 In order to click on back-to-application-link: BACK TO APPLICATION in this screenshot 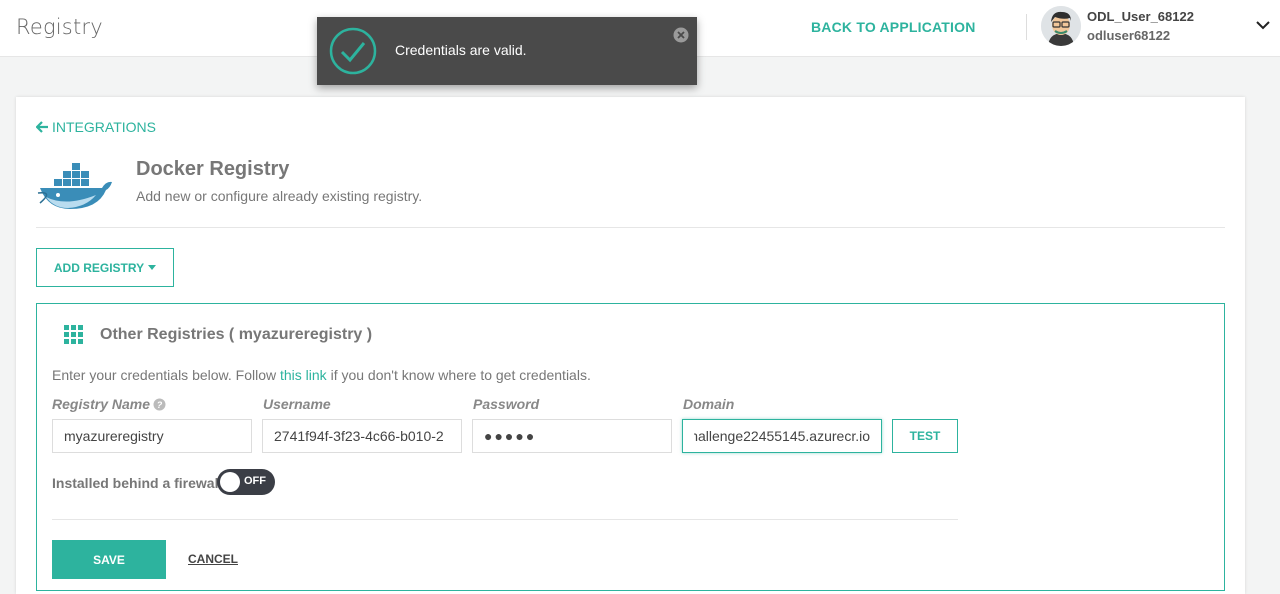, I will do `click(893, 27)`.